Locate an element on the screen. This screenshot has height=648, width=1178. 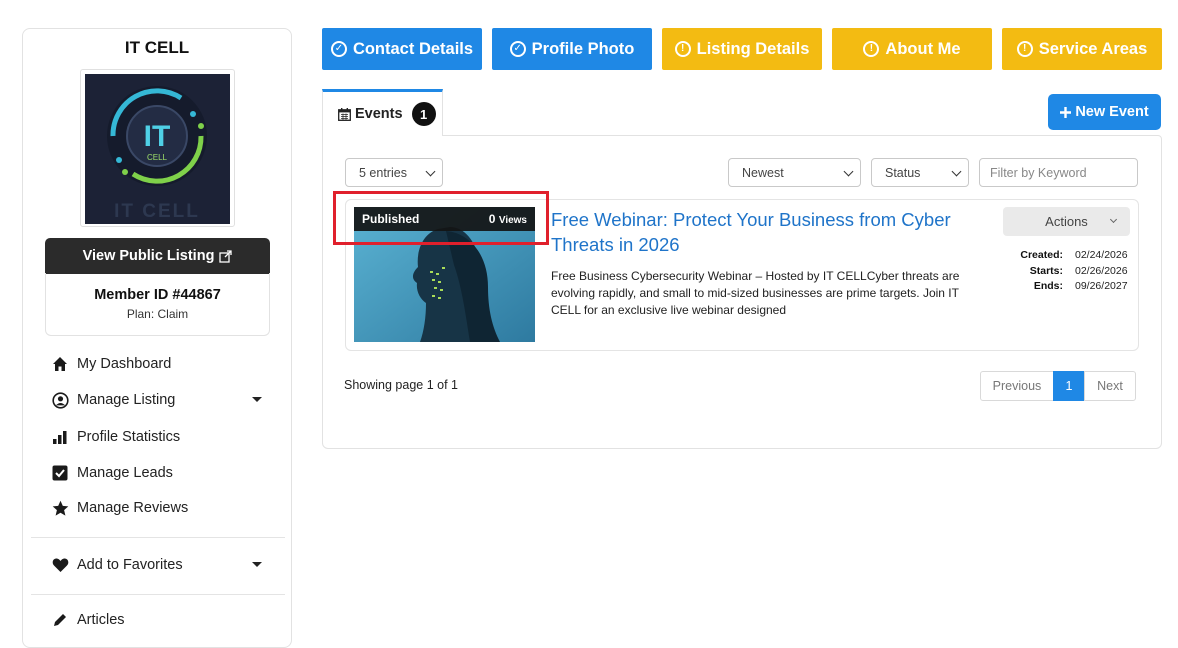
start-date: 02/26/2026 is located at coordinates (1101, 270).